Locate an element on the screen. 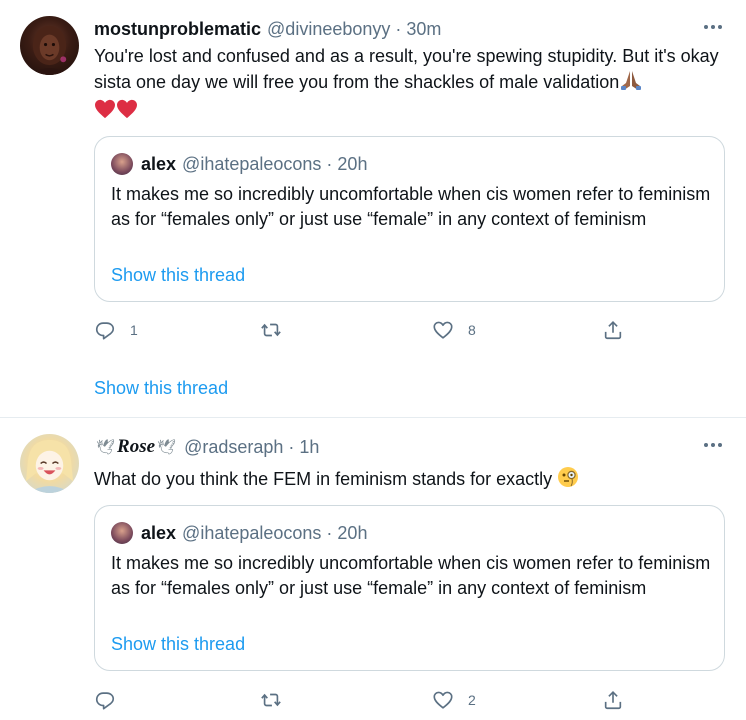  timestamp: 1h is located at coordinates (309, 447).